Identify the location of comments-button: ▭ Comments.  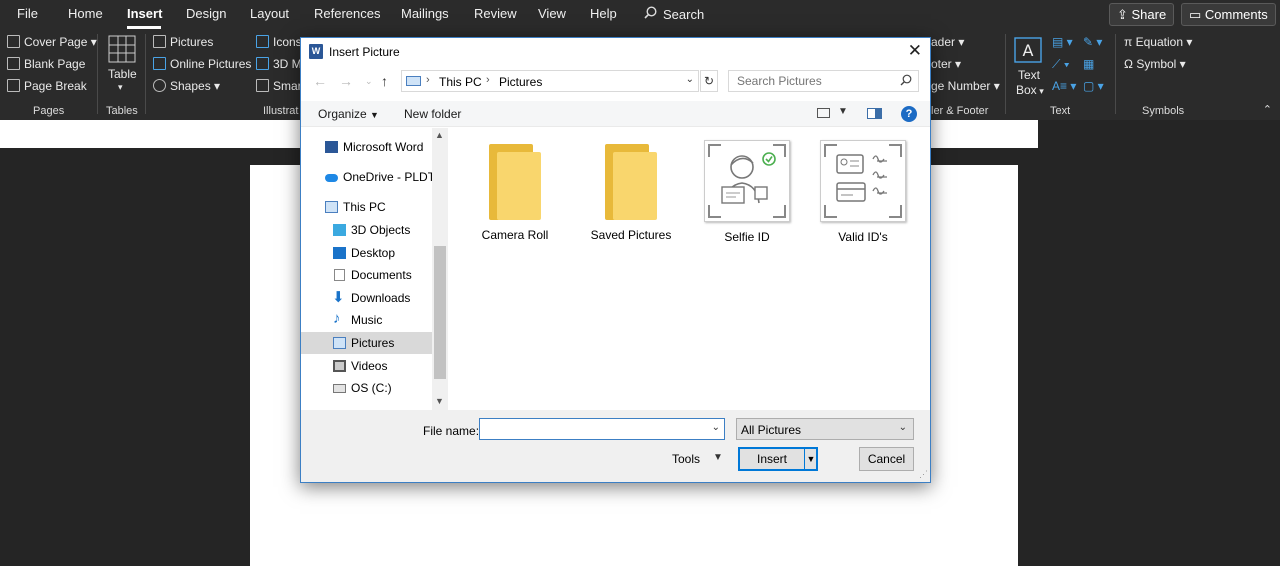
(1228, 14).